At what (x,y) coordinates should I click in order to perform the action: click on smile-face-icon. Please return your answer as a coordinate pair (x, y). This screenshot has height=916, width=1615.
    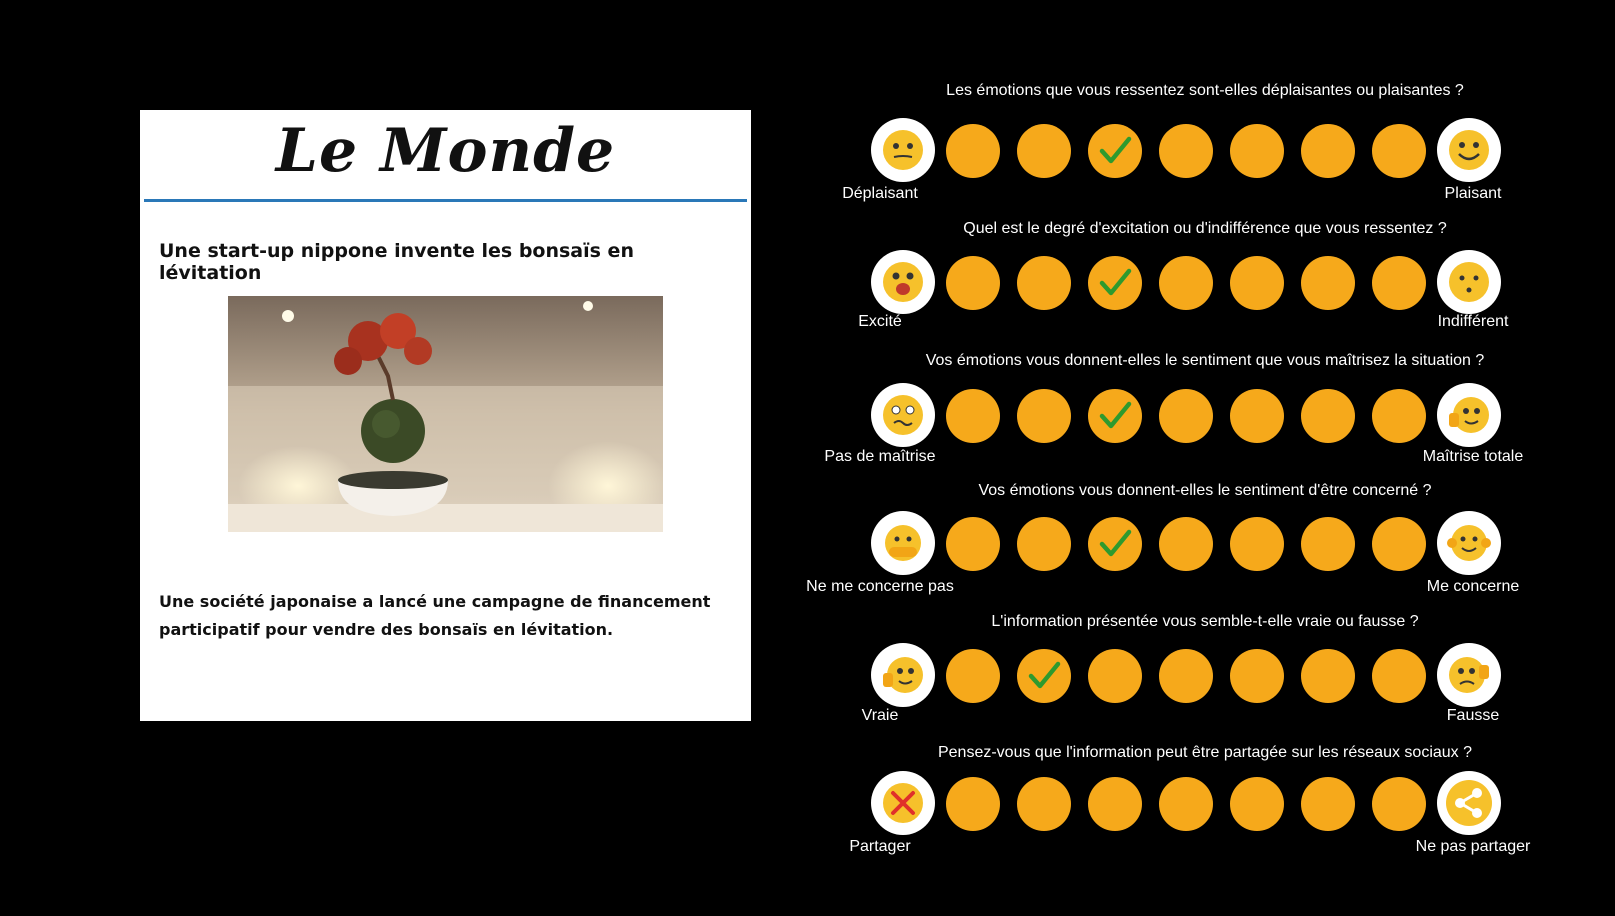
    Looking at the image, I should click on (1469, 150).